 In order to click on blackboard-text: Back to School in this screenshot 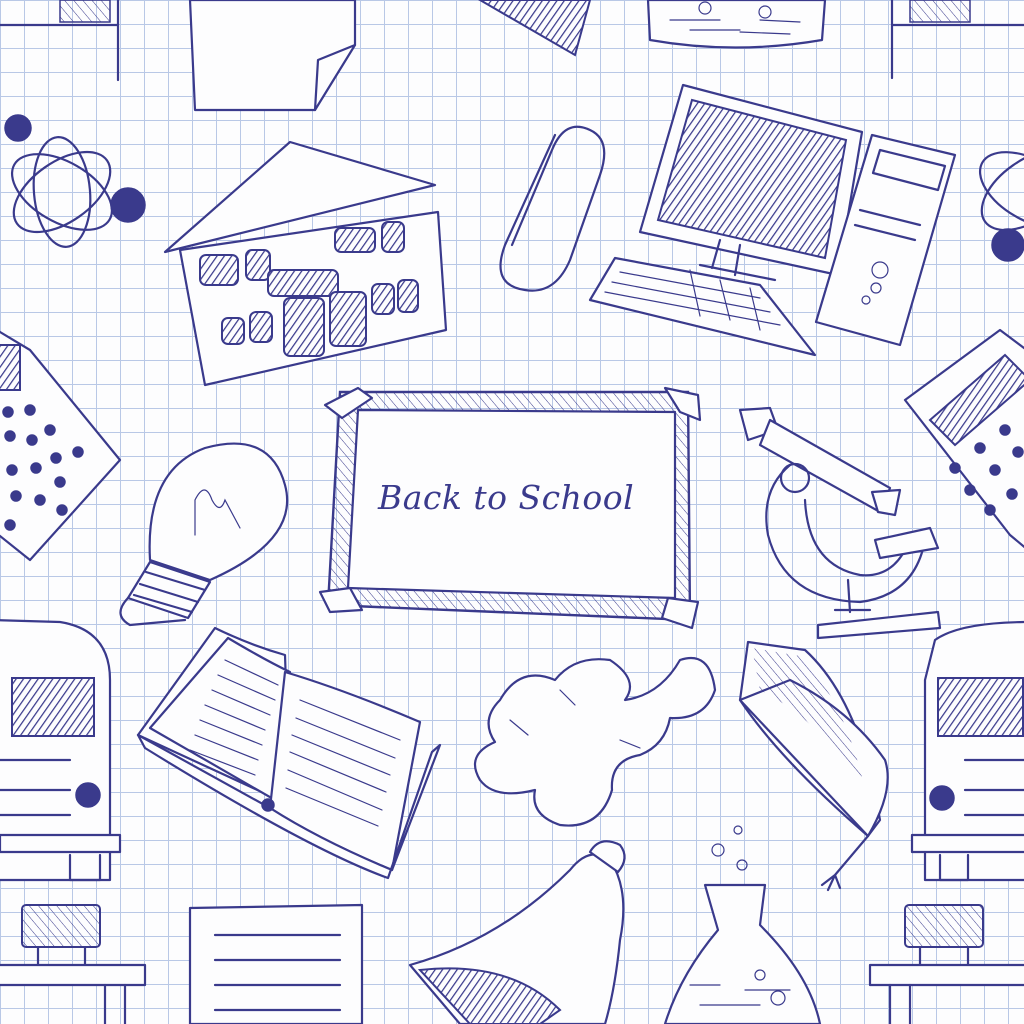, I will do `click(506, 497)`.